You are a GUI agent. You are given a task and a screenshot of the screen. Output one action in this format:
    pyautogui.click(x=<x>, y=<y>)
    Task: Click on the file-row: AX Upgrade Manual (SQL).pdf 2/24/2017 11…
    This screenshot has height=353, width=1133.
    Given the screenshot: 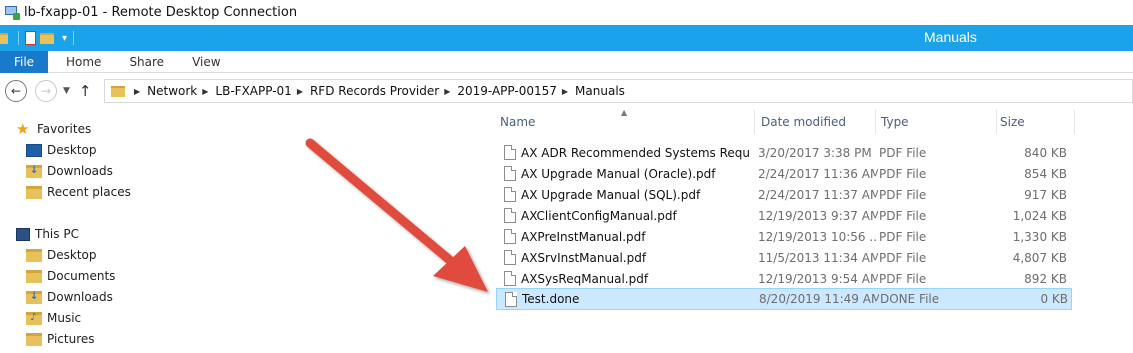 What is the action you would take?
    pyautogui.click(x=784, y=194)
    